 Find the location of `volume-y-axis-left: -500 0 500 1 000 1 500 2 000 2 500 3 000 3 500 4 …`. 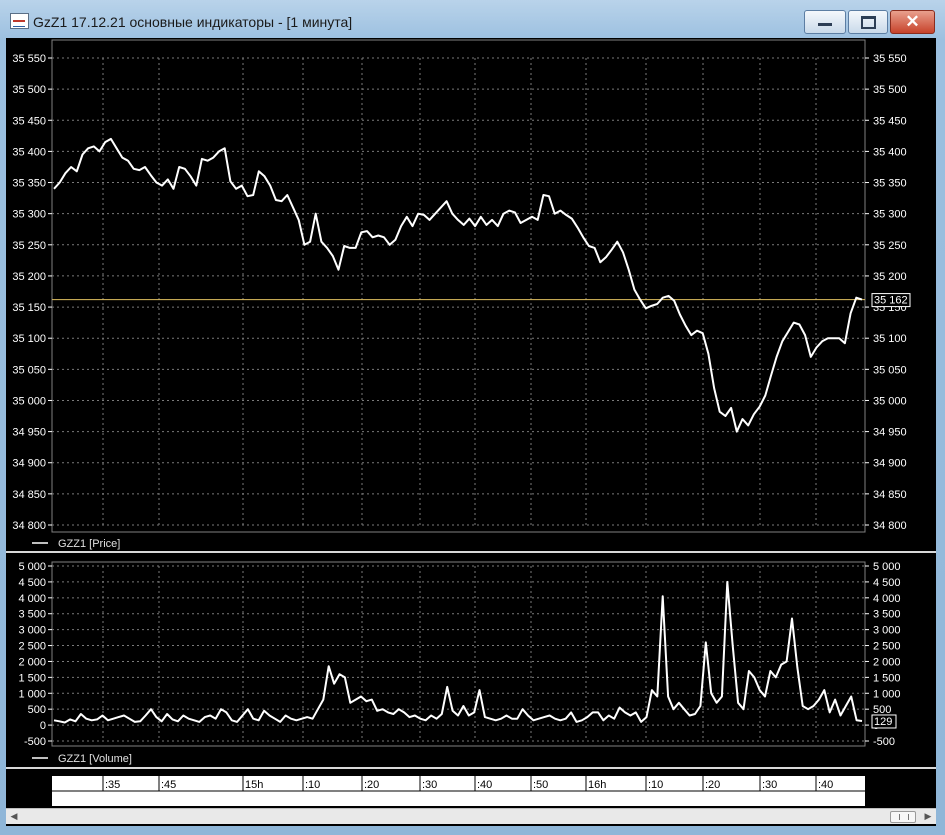

volume-y-axis-left: -500 0 500 1 000 1 500 2 000 2 500 3 000 3 500 4 … is located at coordinates (35, 654).